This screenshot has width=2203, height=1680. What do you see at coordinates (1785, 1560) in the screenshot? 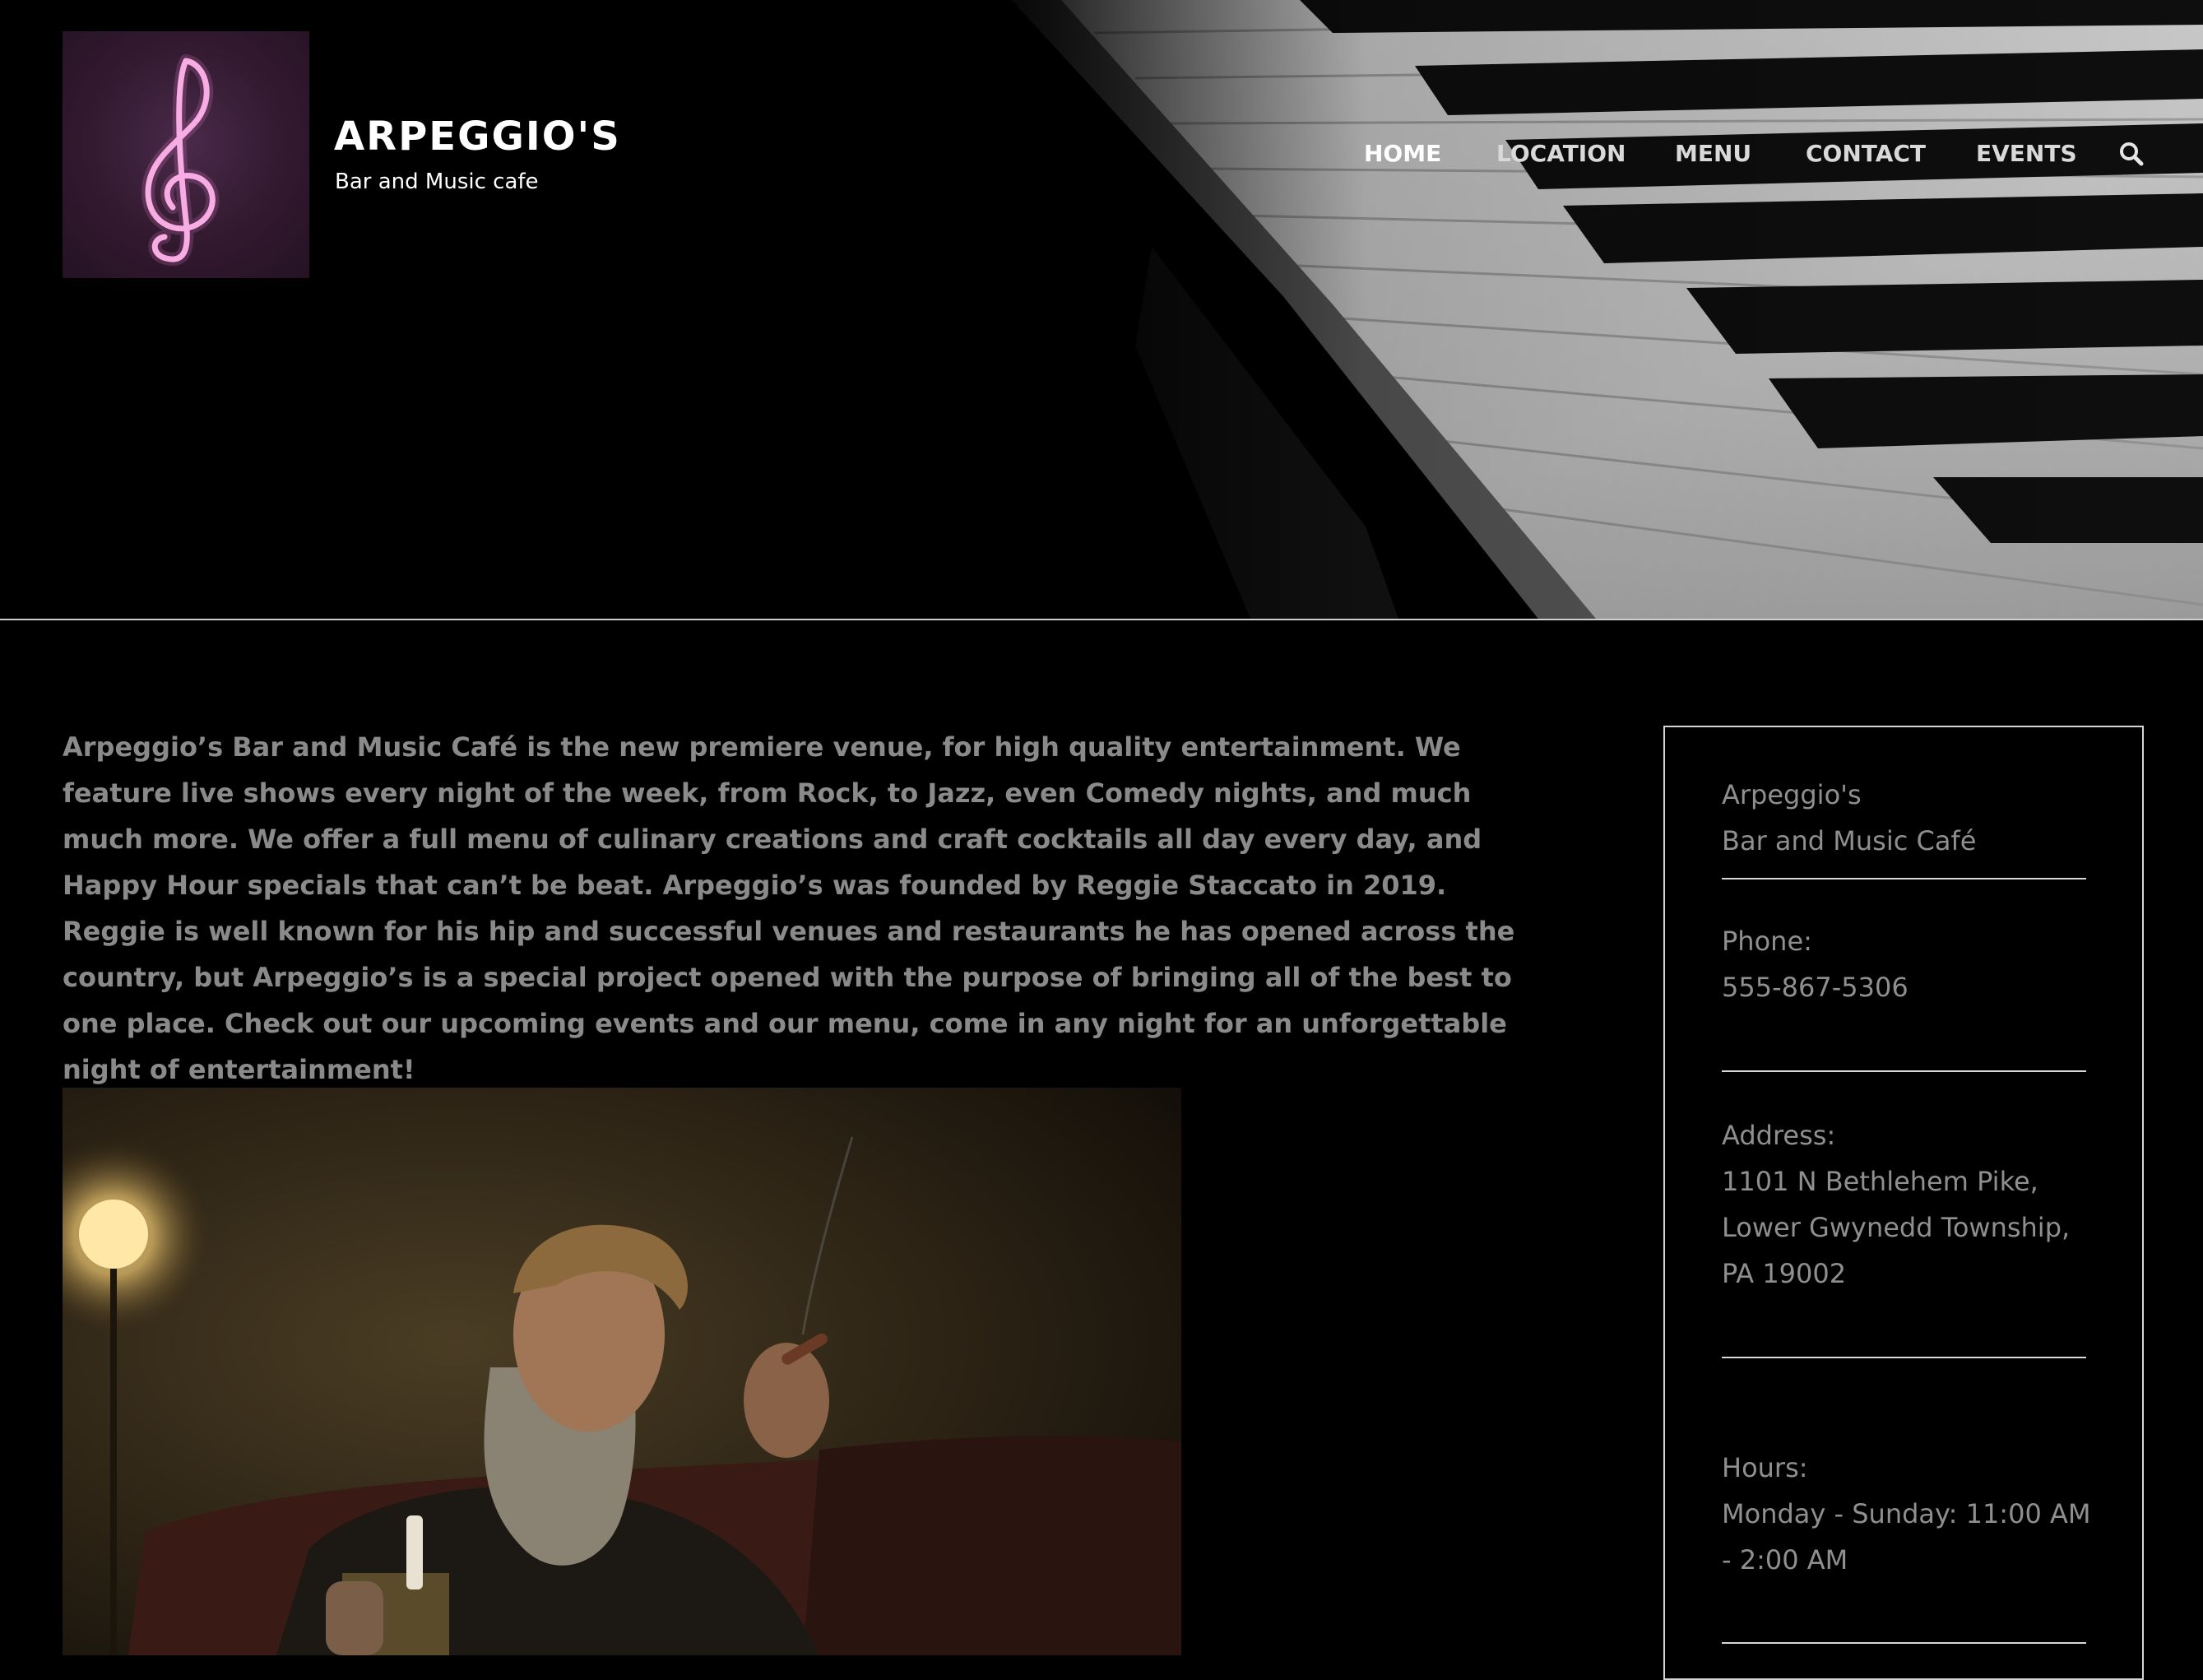
I see `hours-line2: - 2:00 AM` at bounding box center [1785, 1560].